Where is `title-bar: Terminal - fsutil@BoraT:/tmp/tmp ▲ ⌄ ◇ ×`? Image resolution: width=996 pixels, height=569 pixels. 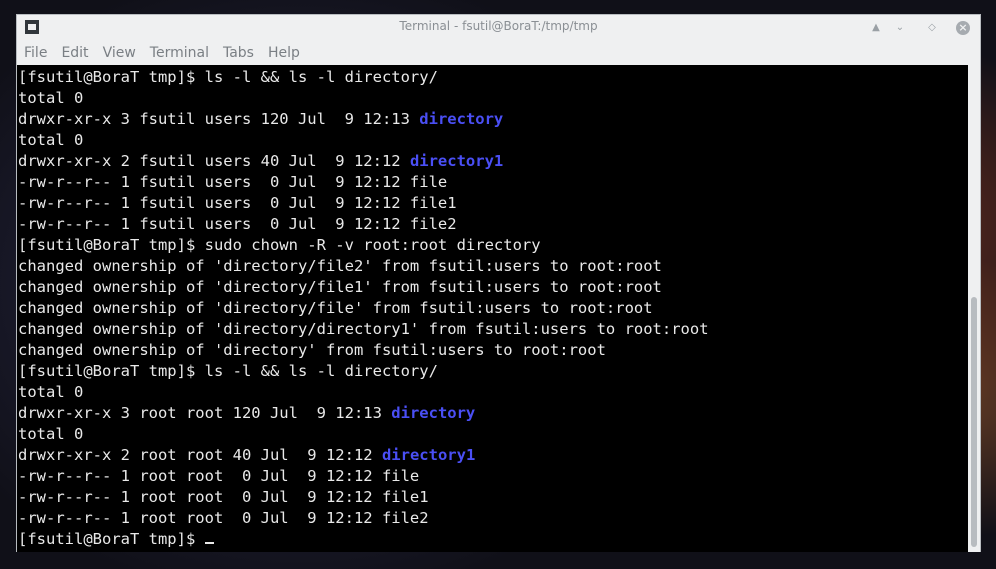
title-bar: Terminal - fsutil@BoraT:/tmp/tmp ▲ ⌄ ◇ × is located at coordinates (498, 28).